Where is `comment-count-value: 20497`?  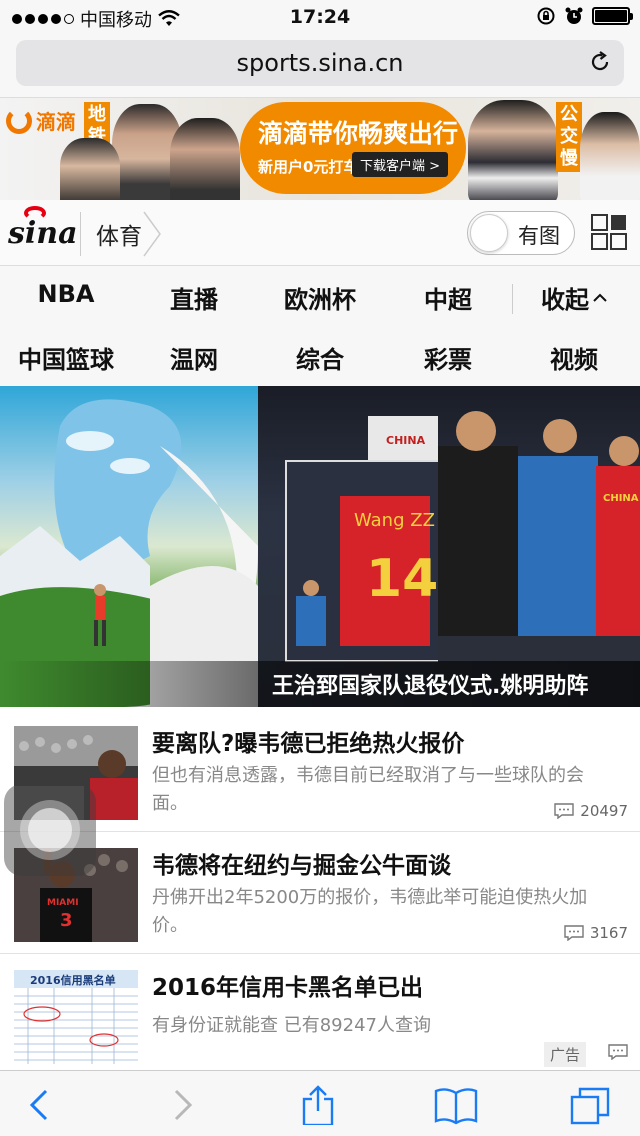
comment-count-value: 20497 is located at coordinates (604, 811).